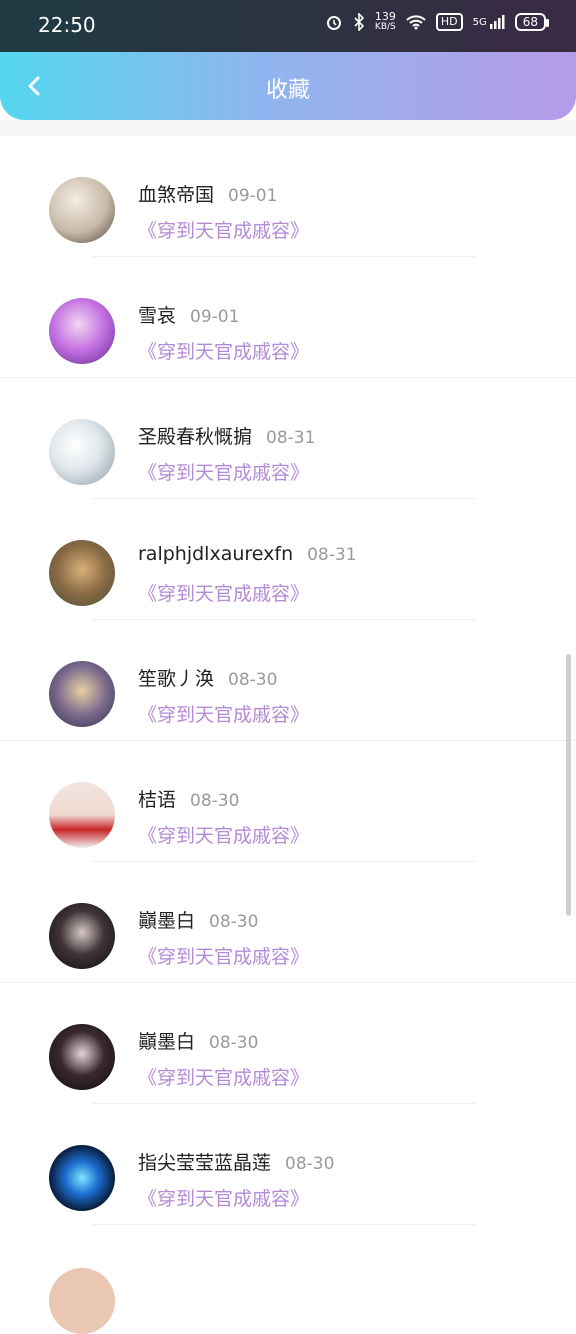 The height and width of the screenshot is (1334, 576). I want to click on alarm-icon, so click(334, 22).